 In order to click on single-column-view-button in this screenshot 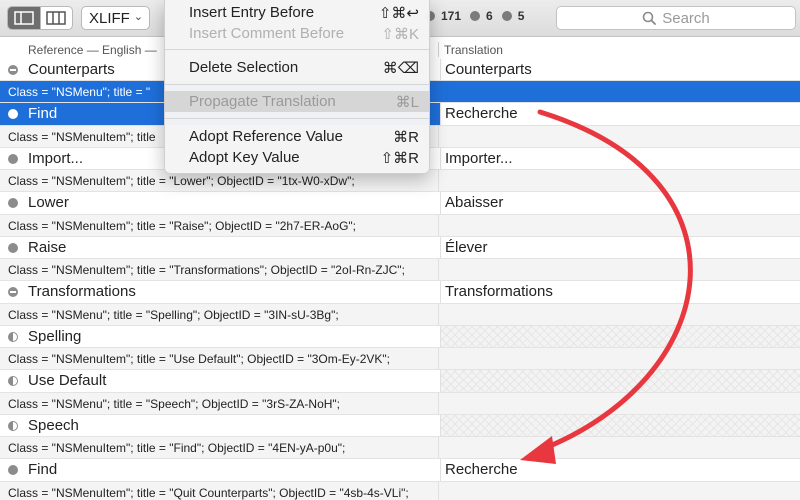, I will do `click(24, 18)`.